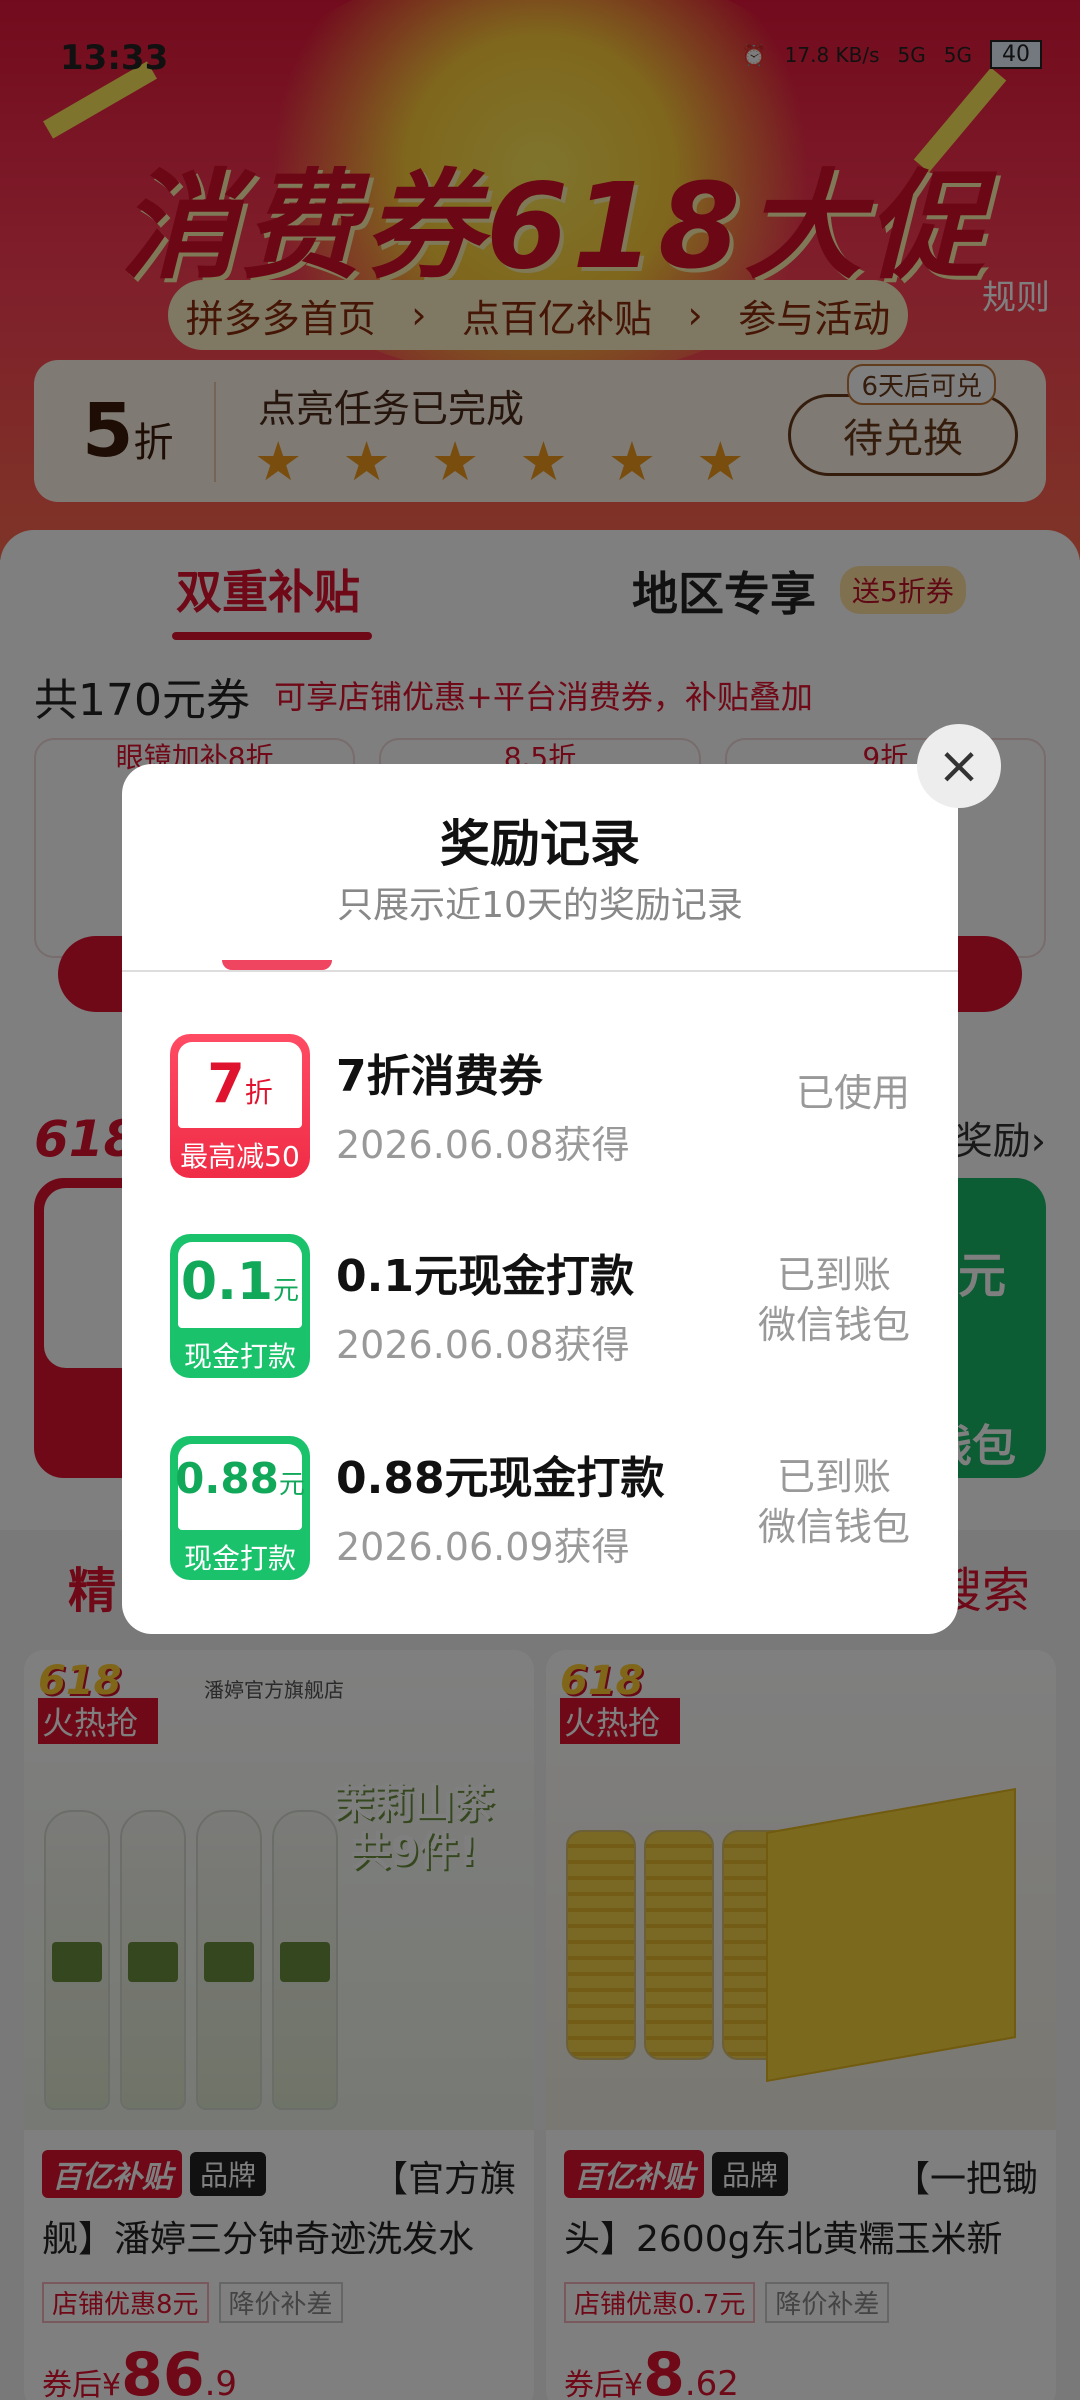  Describe the element at coordinates (226, 1083) in the screenshot. I see `reward-icon-number: 7` at that location.